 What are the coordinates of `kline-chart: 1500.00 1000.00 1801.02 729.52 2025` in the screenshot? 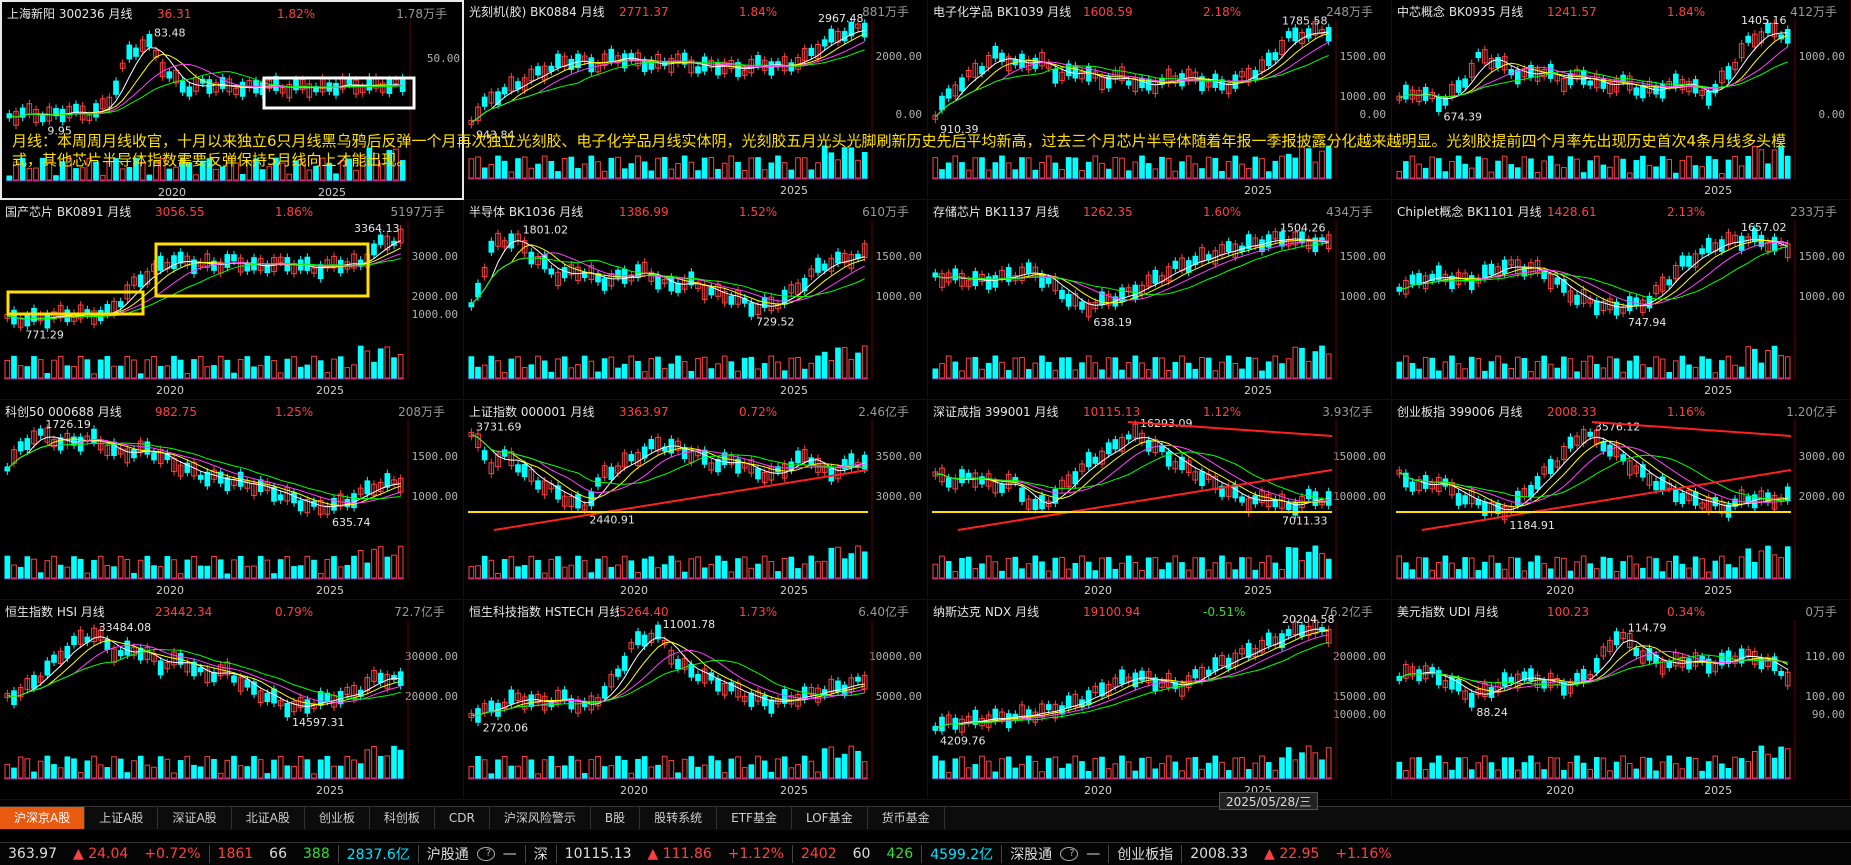 It's located at (696, 300).